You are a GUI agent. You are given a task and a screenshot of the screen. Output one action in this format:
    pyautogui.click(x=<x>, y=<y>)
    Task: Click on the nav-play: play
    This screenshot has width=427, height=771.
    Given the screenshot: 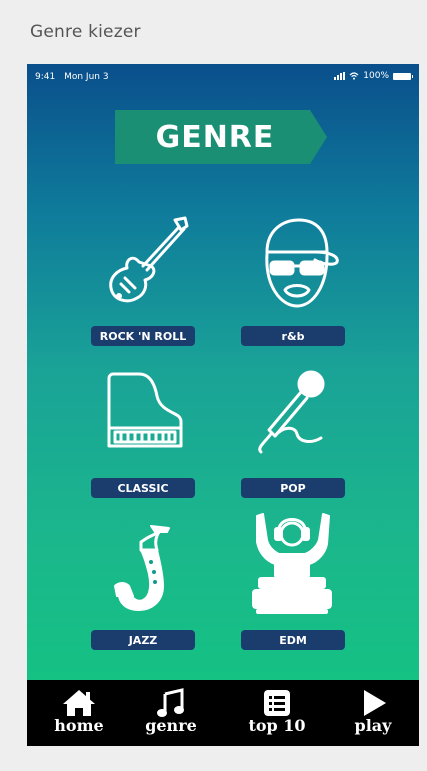 What is the action you would take?
    pyautogui.click(x=373, y=711)
    